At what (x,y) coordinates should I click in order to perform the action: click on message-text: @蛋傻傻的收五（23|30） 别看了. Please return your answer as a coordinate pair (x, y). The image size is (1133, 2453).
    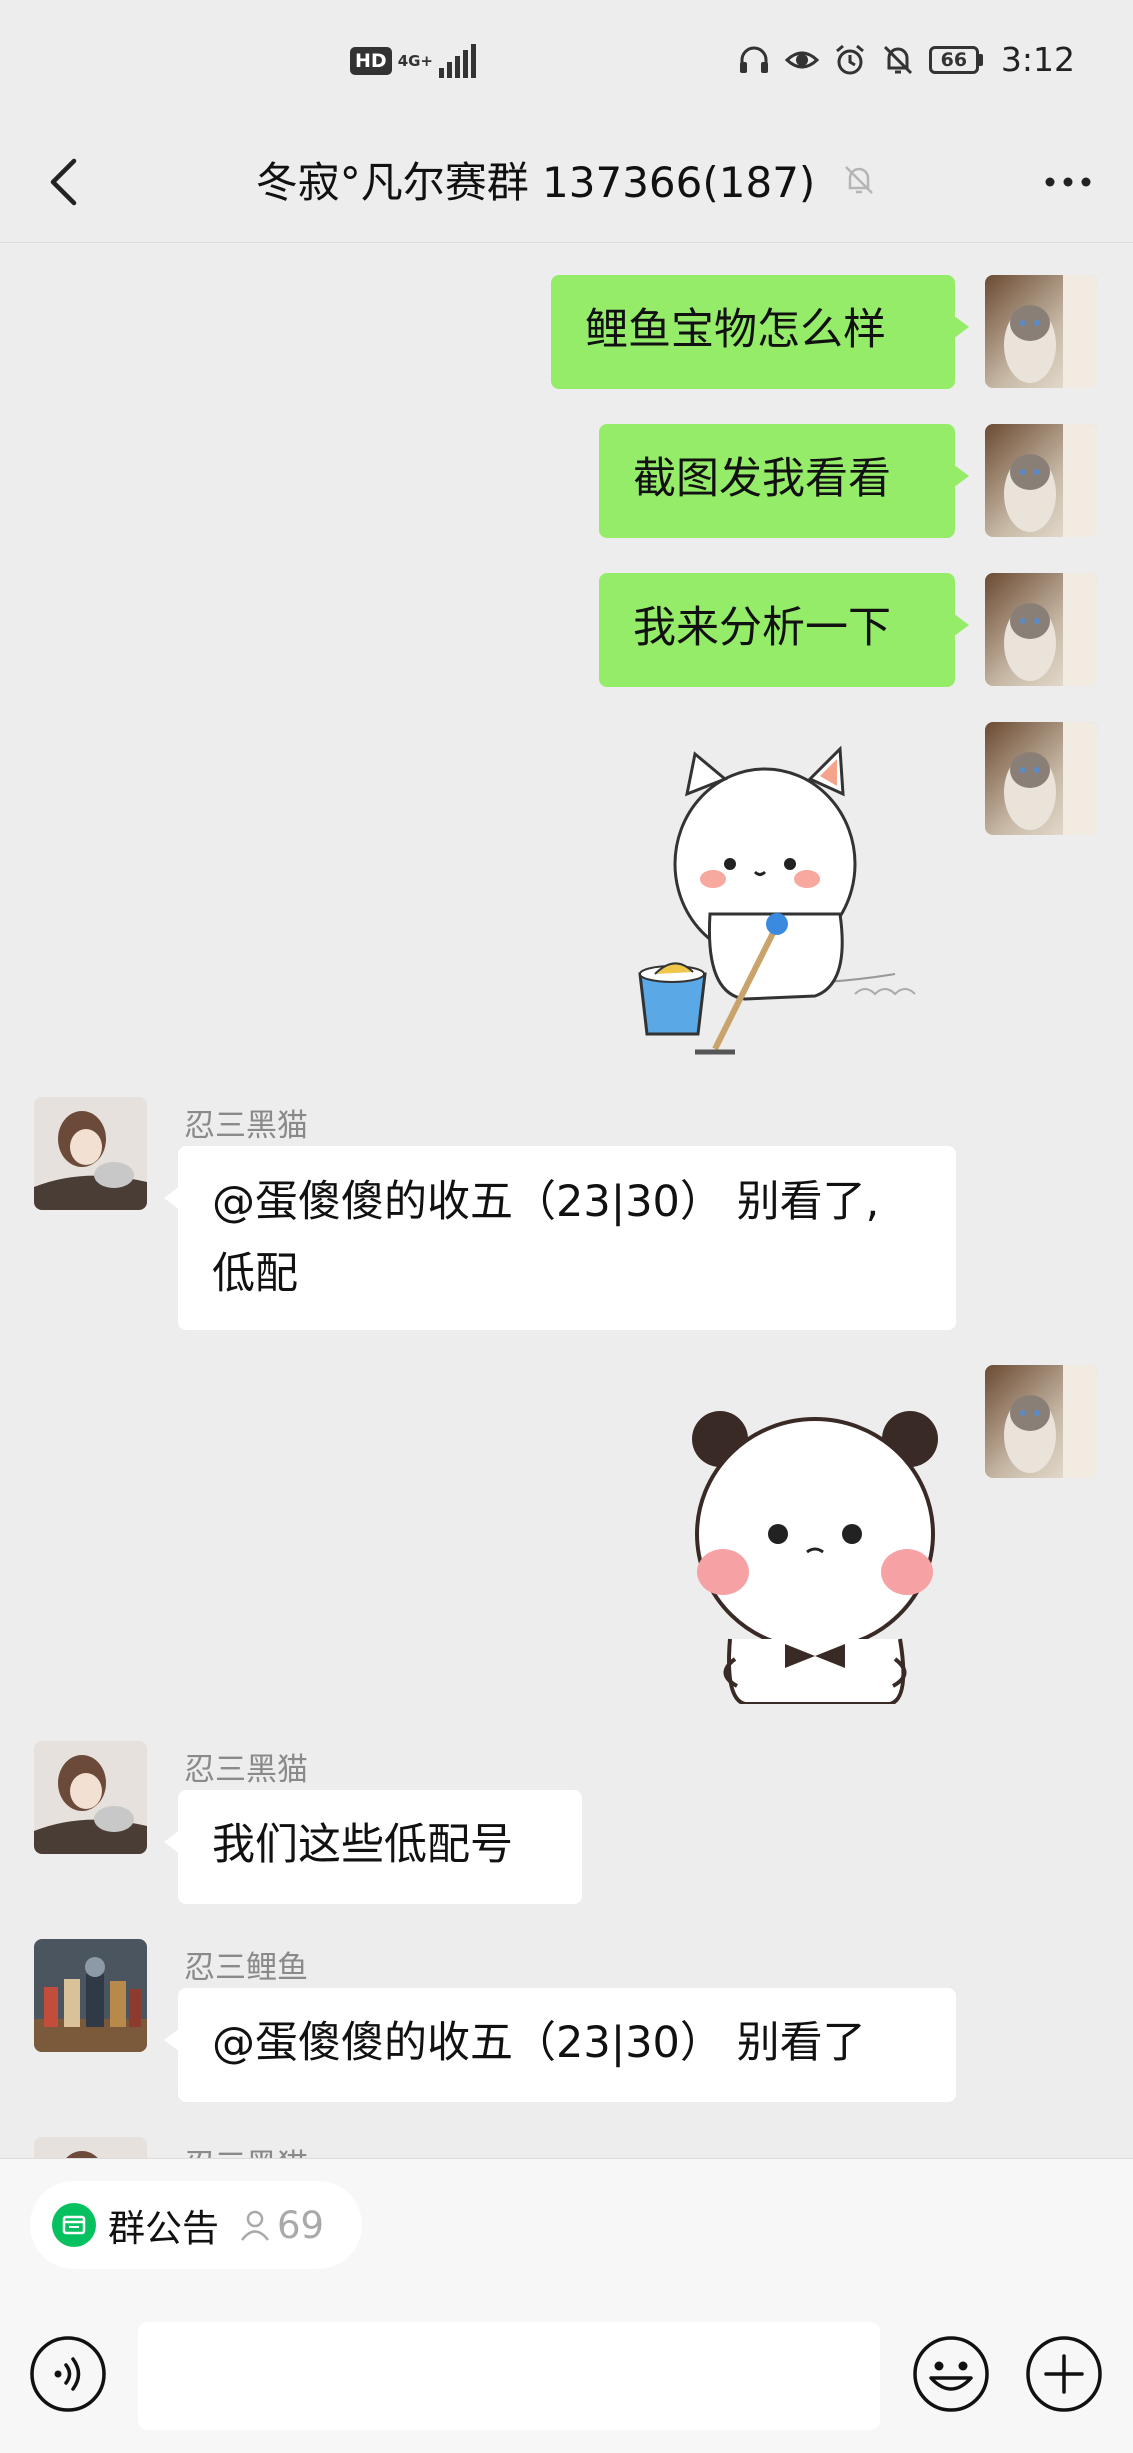
    Looking at the image, I should click on (539, 2043).